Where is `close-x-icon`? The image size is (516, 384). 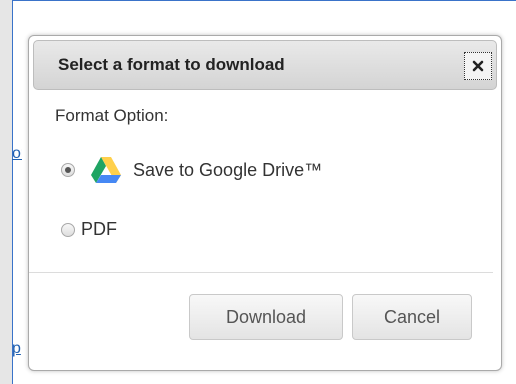
close-x-icon is located at coordinates (478, 66).